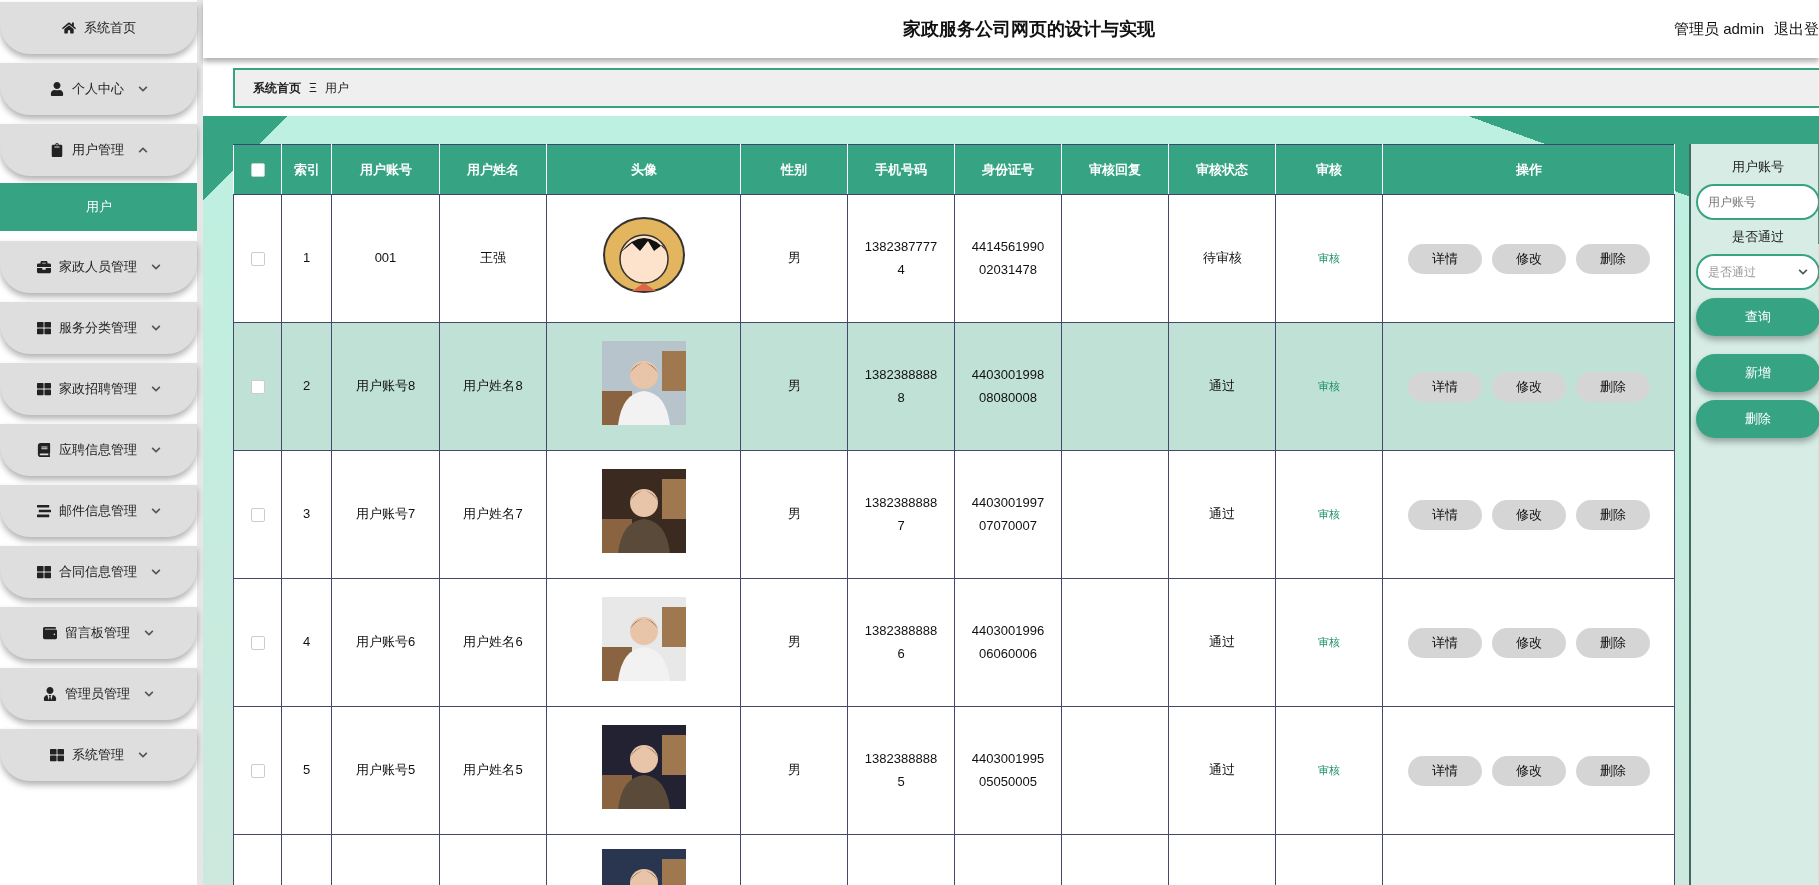 The image size is (1819, 885). Describe the element at coordinates (98, 150) in the screenshot. I see `sidebar-item: 用户管理` at that location.